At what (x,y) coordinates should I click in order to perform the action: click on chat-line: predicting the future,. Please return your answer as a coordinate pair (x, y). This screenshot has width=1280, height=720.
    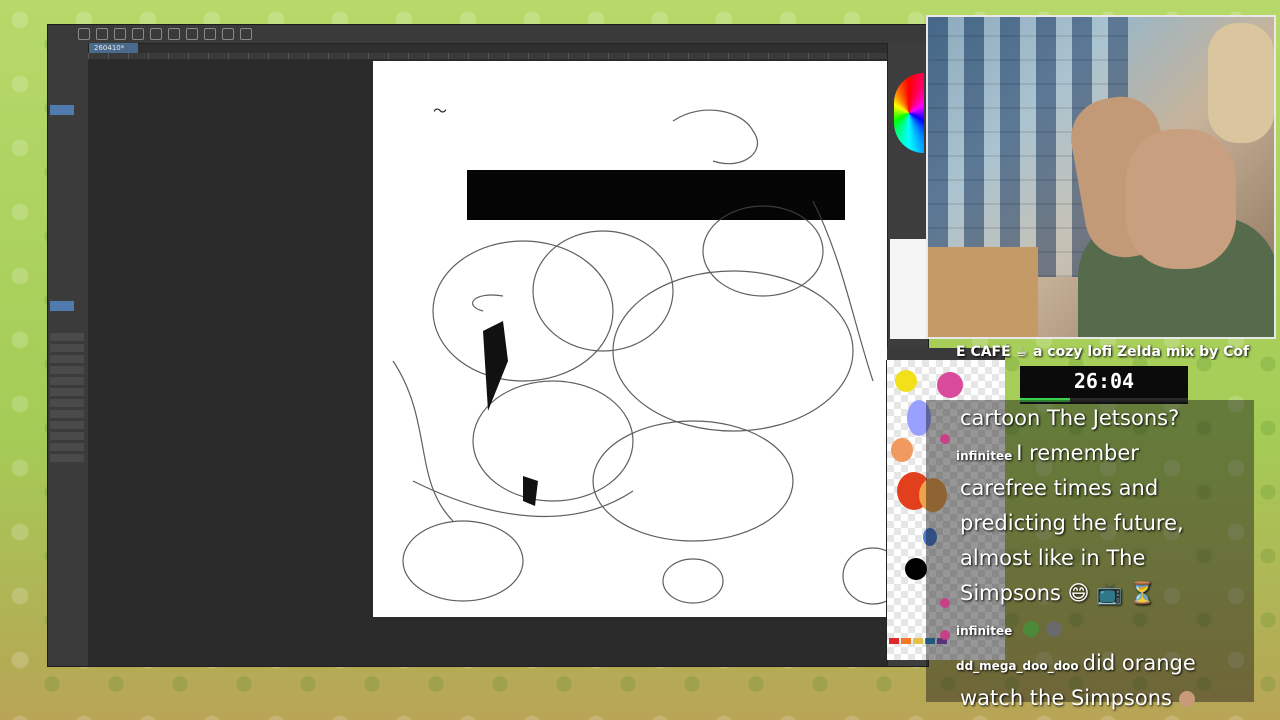
    Looking at the image, I should click on (1102, 524).